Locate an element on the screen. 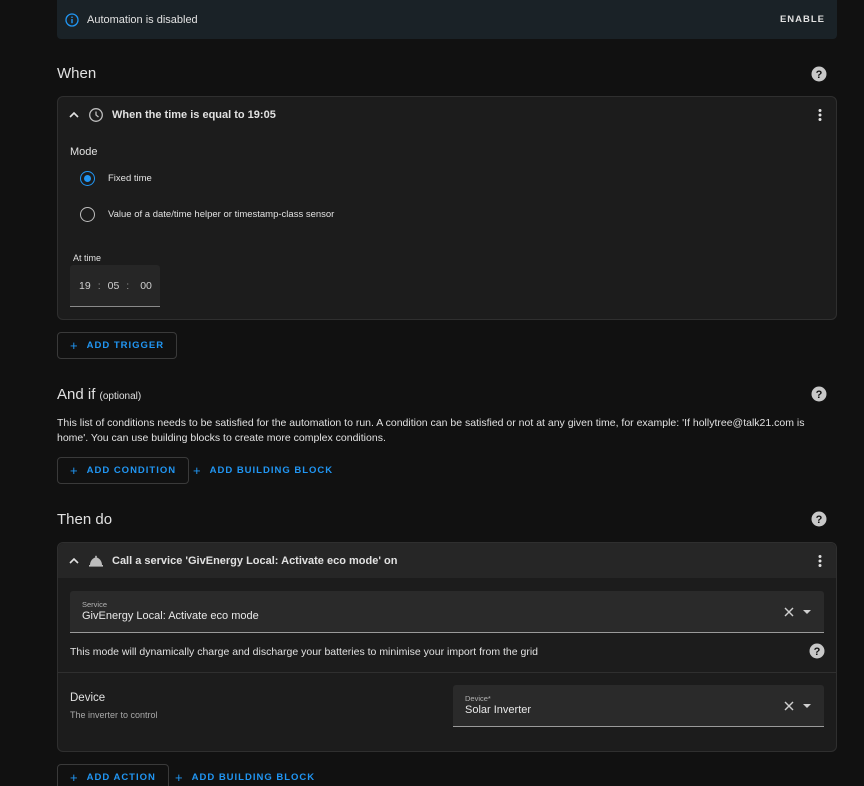 This screenshot has height=786, width=864. radio-fixed-time: Fixed time is located at coordinates (116, 178).